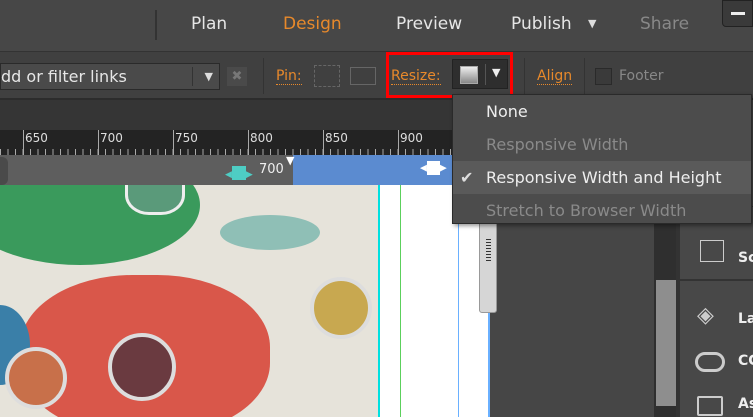 The image size is (753, 417). I want to click on menu-item-none: None, so click(602, 111).